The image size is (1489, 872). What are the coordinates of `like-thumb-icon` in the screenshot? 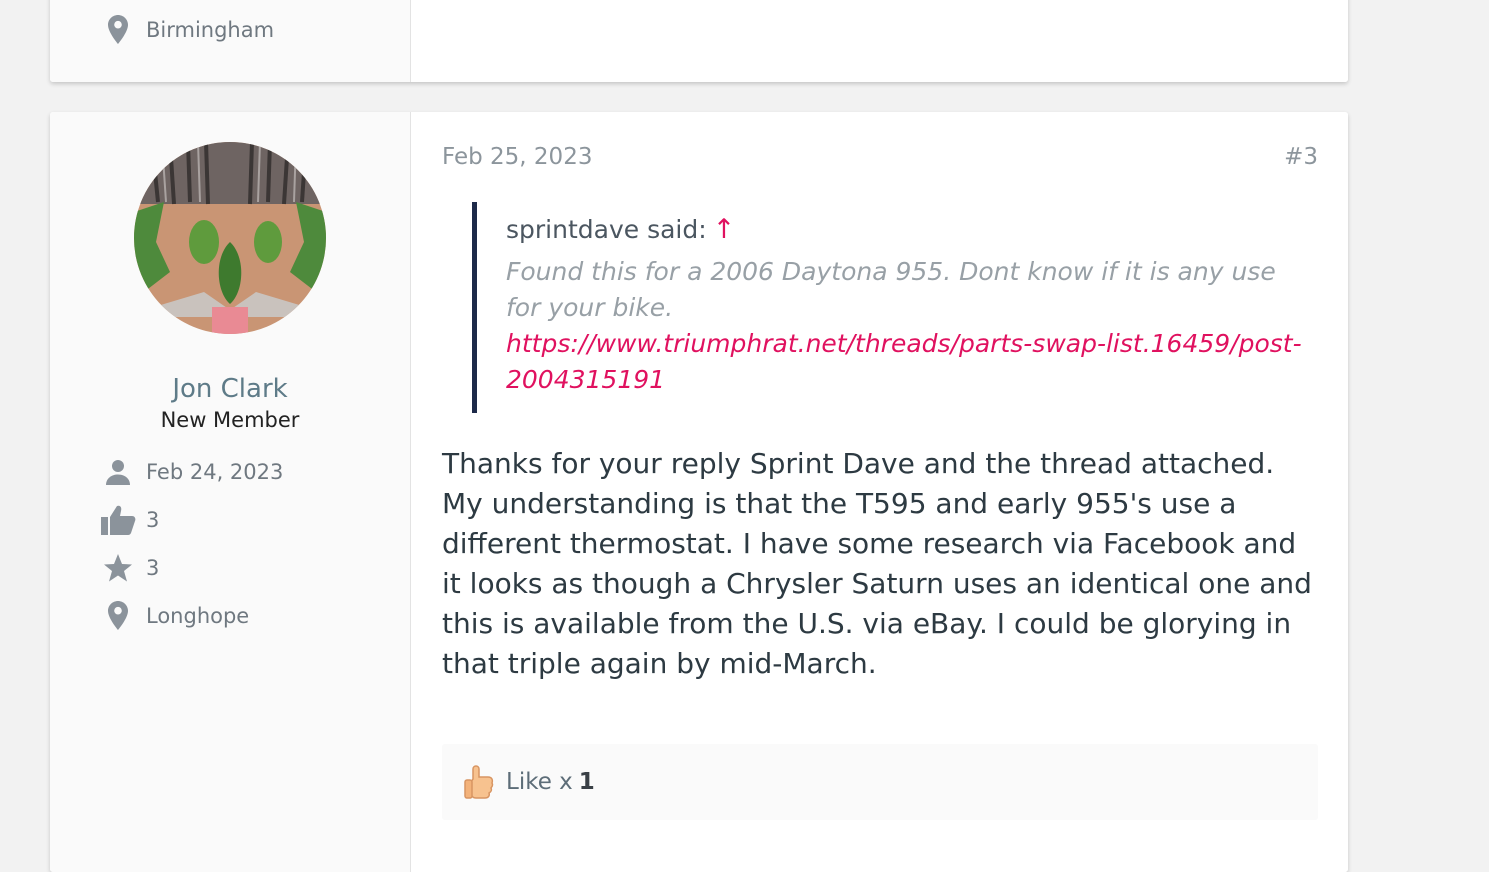 It's located at (481, 782).